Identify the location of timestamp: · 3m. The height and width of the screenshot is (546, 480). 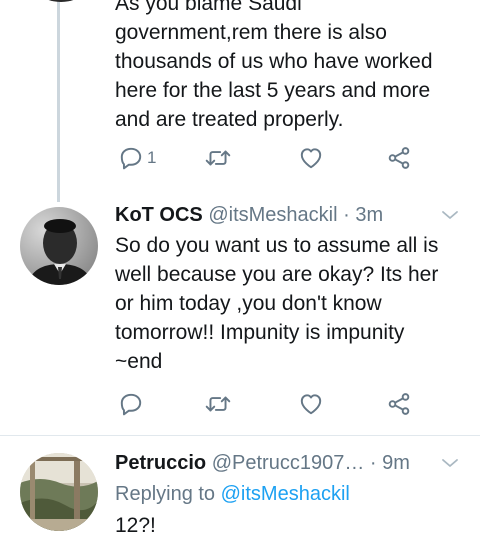
(363, 215).